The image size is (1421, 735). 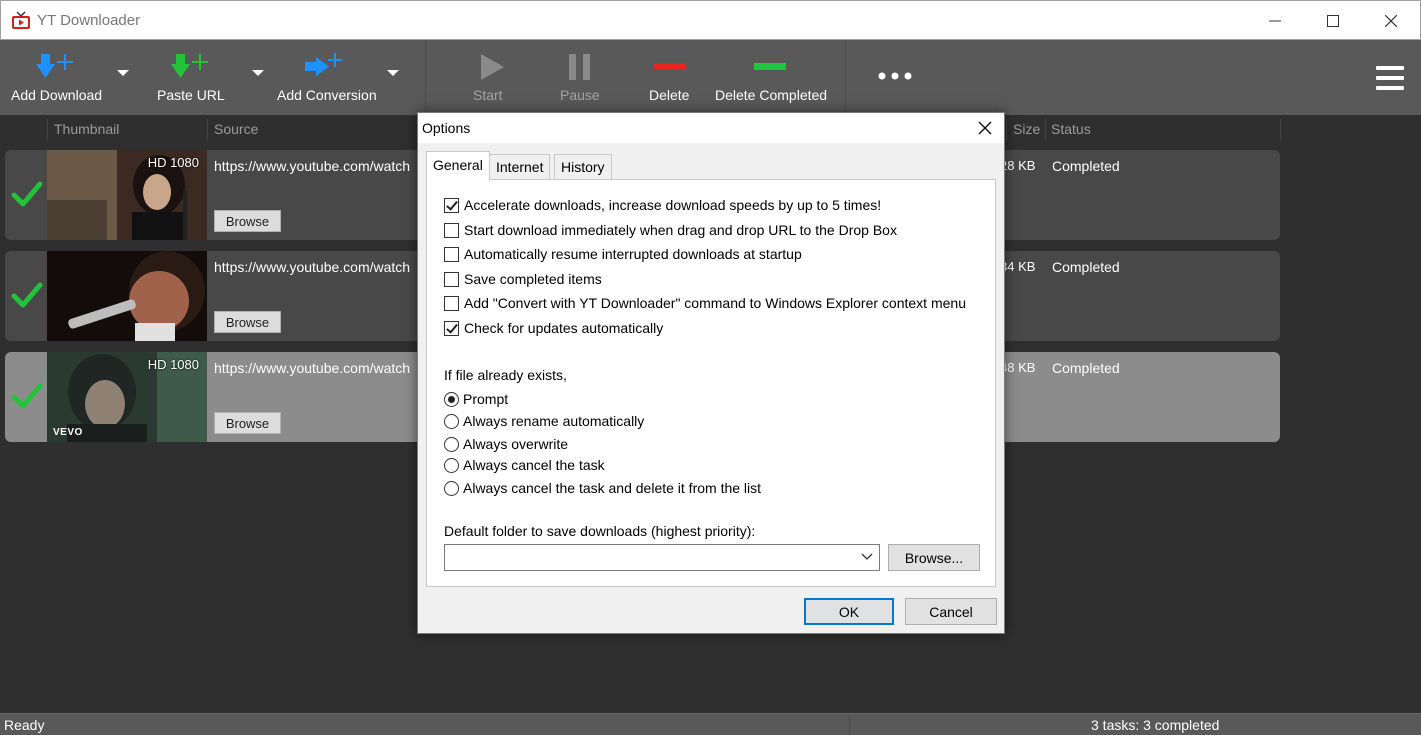 What do you see at coordinates (191, 95) in the screenshot?
I see `paste-url-label: Paste URL` at bounding box center [191, 95].